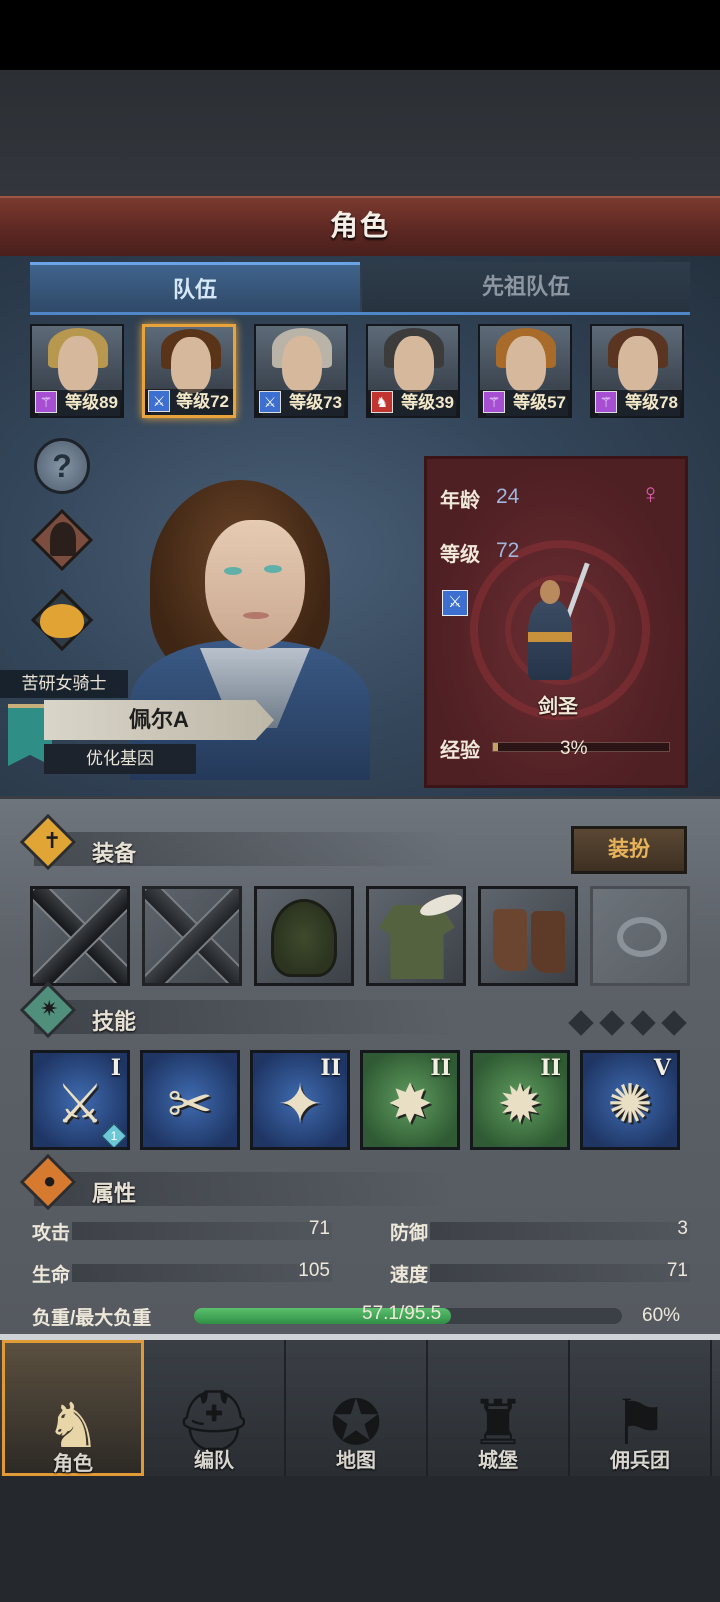 The width and height of the screenshot is (720, 1602). Describe the element at coordinates (548, 942) in the screenshot. I see `boot-right` at that location.